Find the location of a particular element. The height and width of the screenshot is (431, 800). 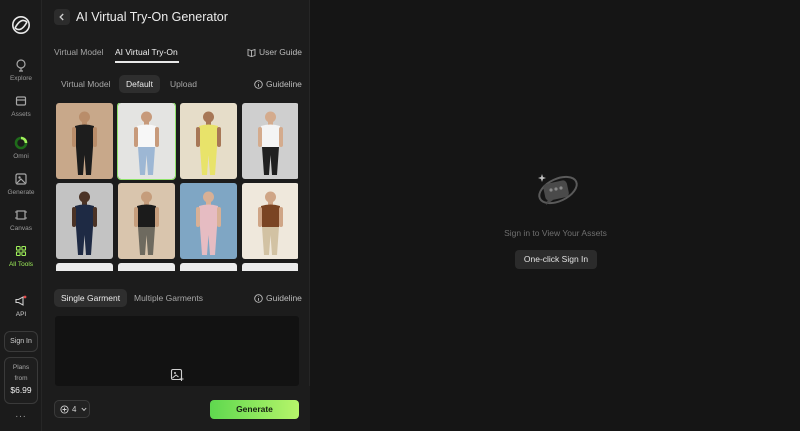

folder-icon is located at coordinates (21, 101).